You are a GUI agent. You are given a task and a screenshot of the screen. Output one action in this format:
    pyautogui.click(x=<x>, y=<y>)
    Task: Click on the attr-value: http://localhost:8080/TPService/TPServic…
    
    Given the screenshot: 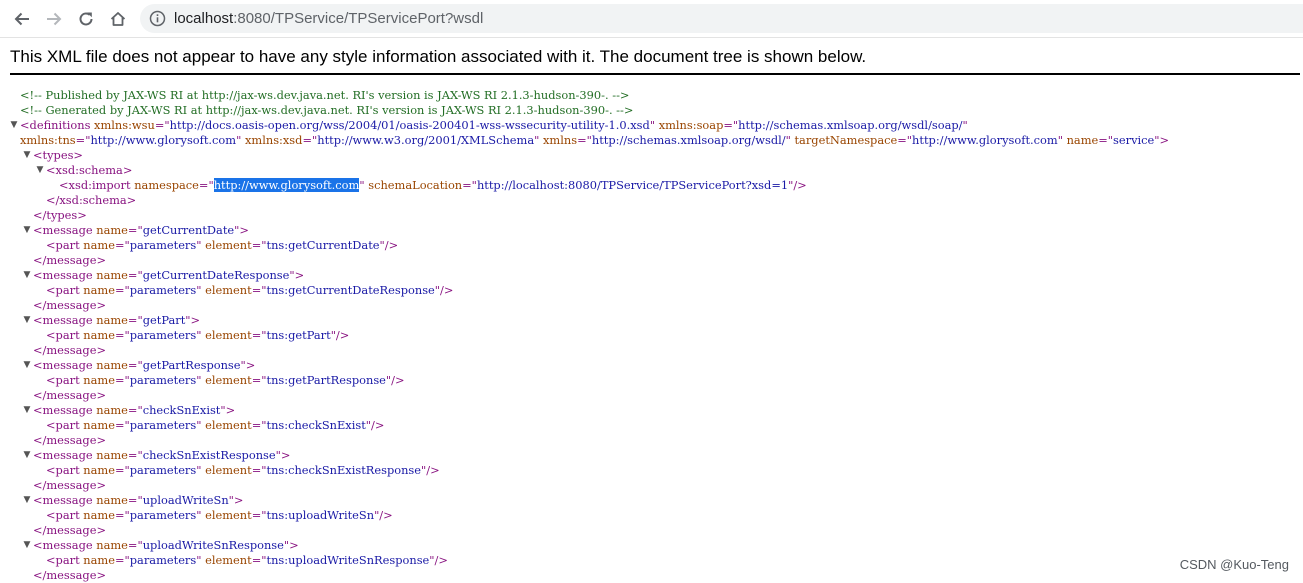 What is the action you would take?
    pyautogui.click(x=632, y=185)
    